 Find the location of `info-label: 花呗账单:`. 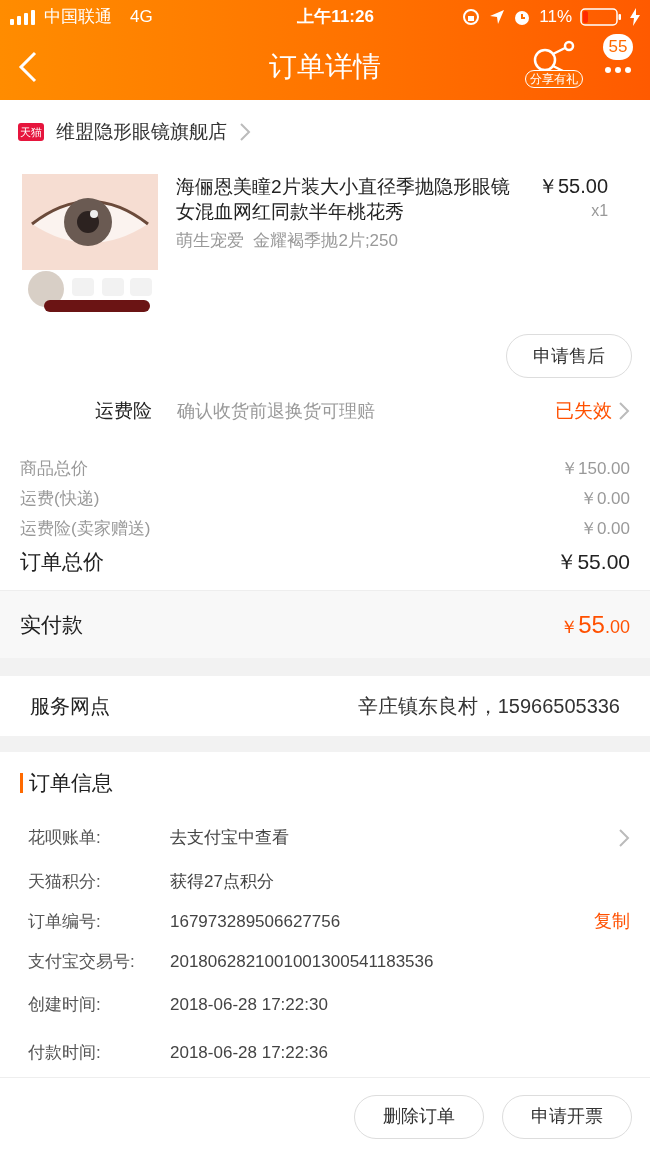

info-label: 花呗账单: is located at coordinates (65, 838).